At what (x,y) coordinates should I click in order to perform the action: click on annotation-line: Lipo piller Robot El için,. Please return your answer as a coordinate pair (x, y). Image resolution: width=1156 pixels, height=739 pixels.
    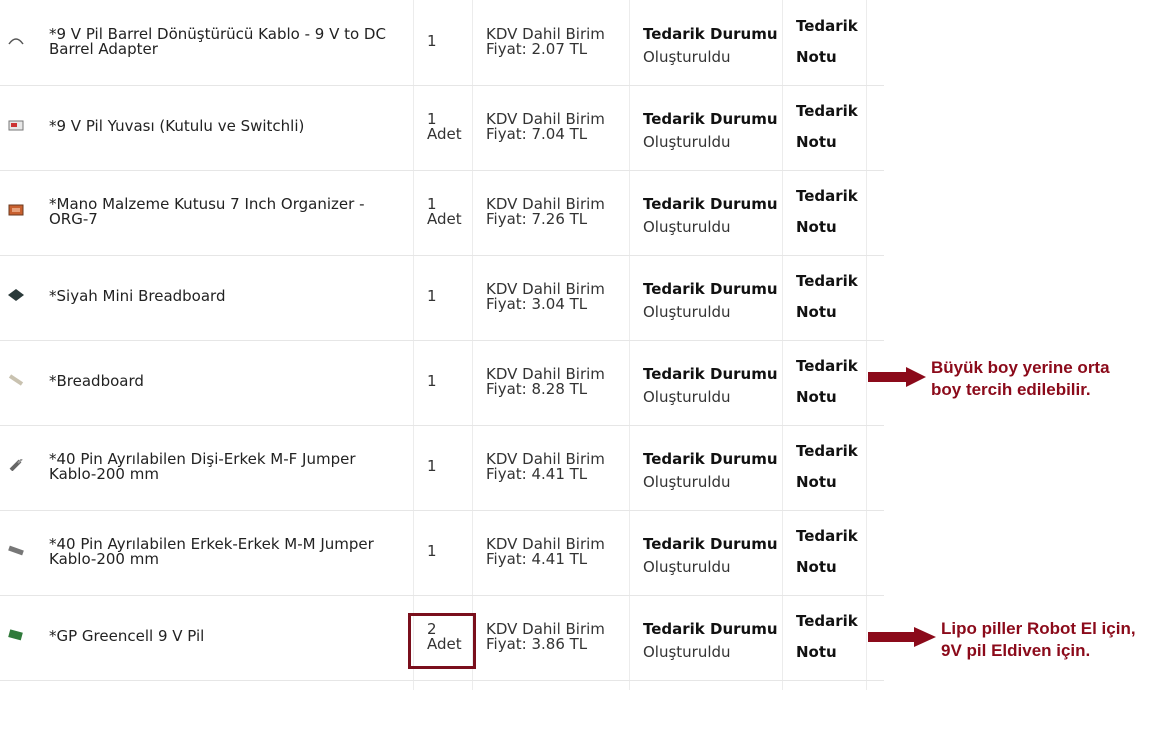
    Looking at the image, I should click on (1038, 628).